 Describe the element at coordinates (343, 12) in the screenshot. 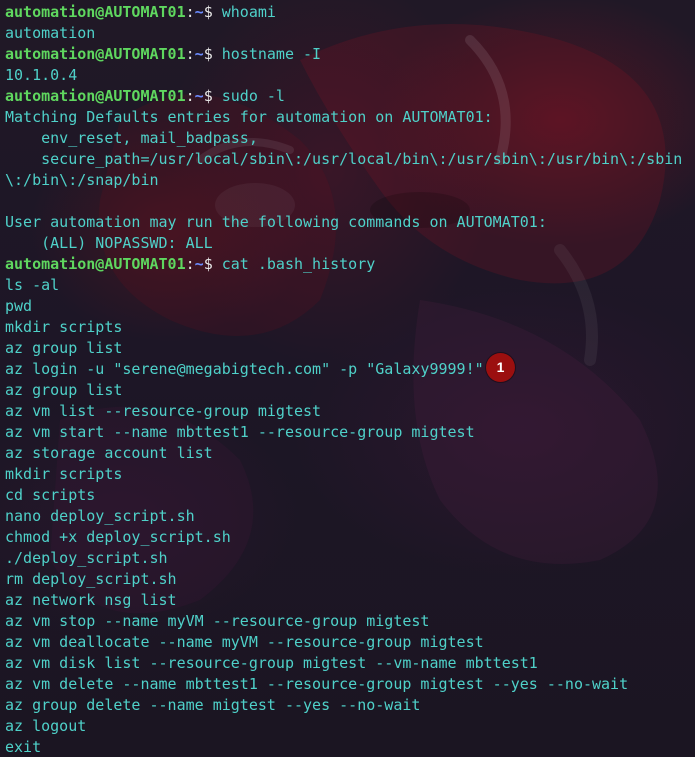

I see `prompt-line: automation@AUTOMAT01:~$ whoami` at that location.